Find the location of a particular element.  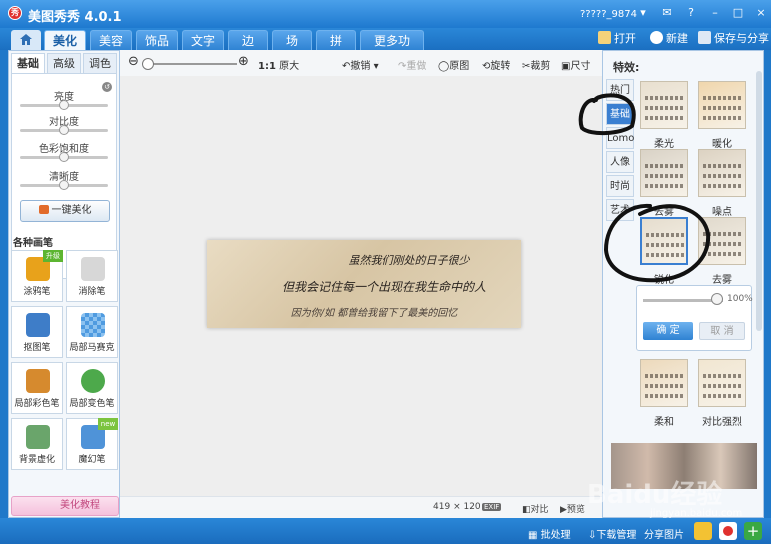

sub-tab-basic: 基础 is located at coordinates (28, 63).